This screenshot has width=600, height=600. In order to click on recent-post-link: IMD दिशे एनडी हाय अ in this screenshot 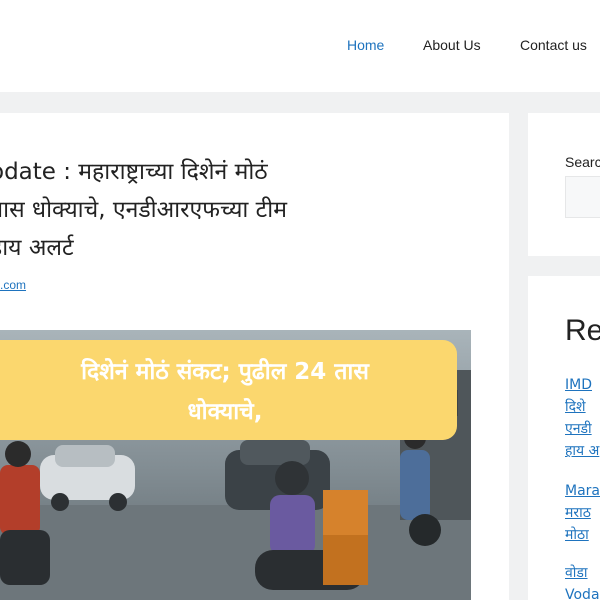, I will do `click(582, 418)`.